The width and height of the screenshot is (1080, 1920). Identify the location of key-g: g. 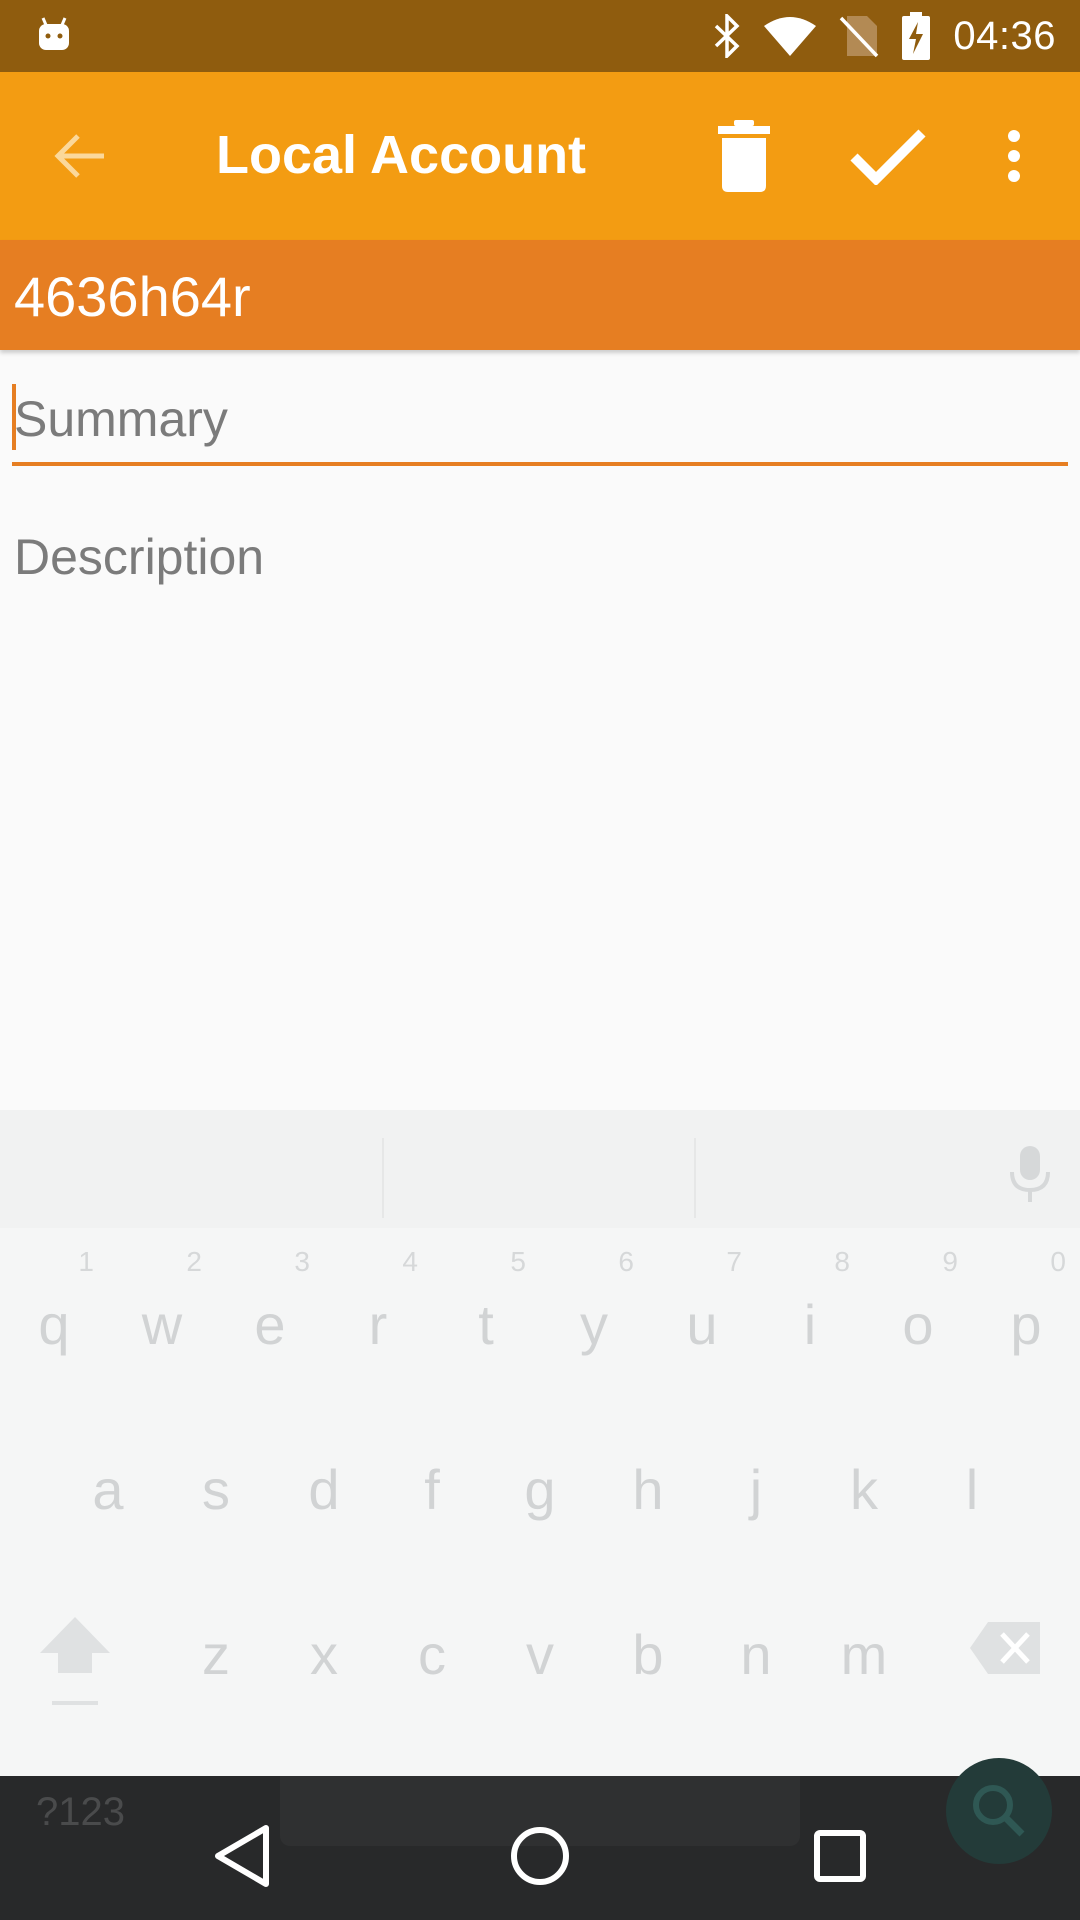
(540, 1475).